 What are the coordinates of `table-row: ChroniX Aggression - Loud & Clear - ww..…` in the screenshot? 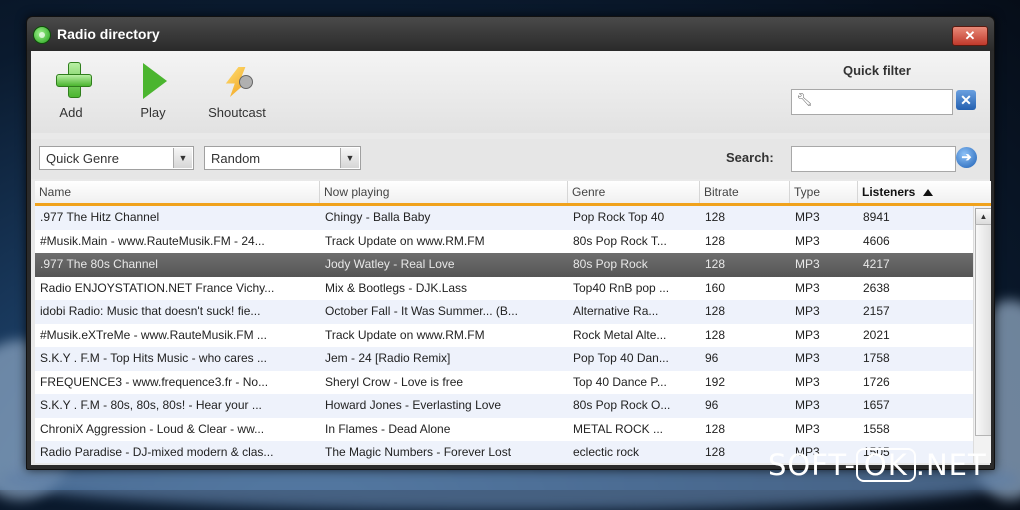 It's located at (504, 430).